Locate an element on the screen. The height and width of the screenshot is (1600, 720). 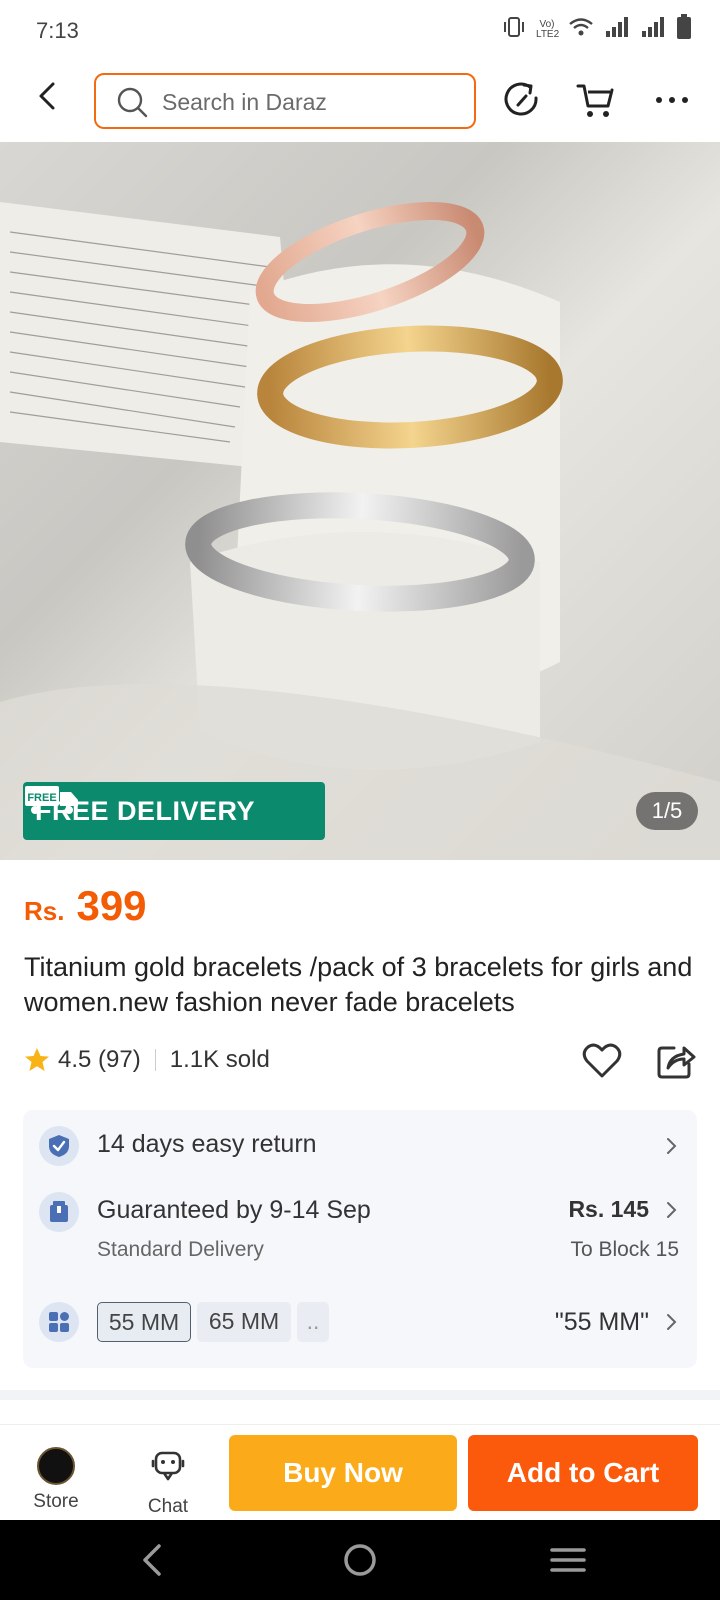
wishlist-button is located at coordinates (602, 1060).